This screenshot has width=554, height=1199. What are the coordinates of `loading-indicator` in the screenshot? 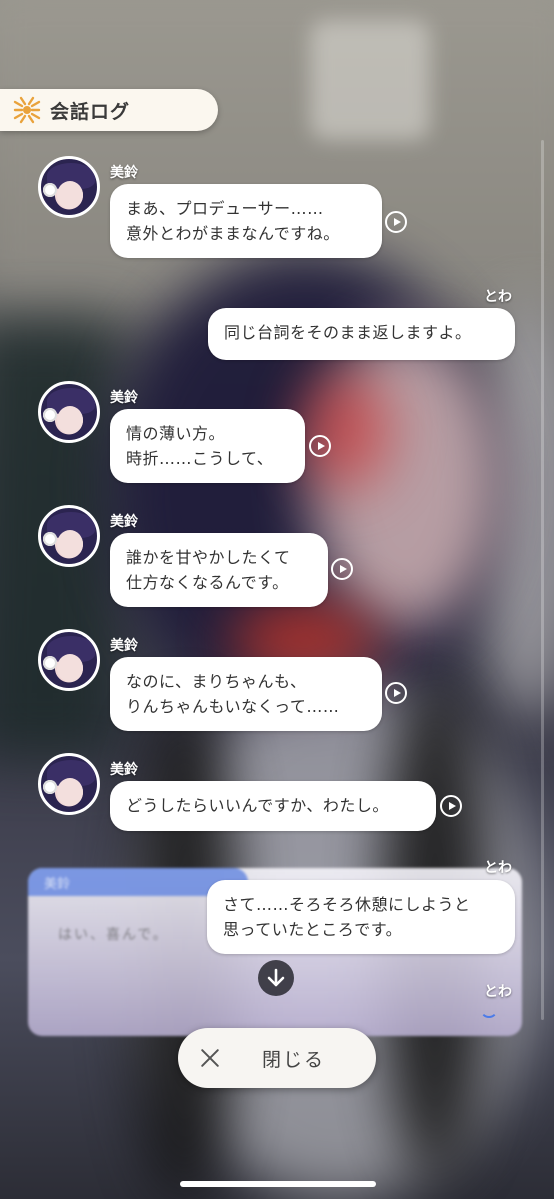 It's located at (489, 1009).